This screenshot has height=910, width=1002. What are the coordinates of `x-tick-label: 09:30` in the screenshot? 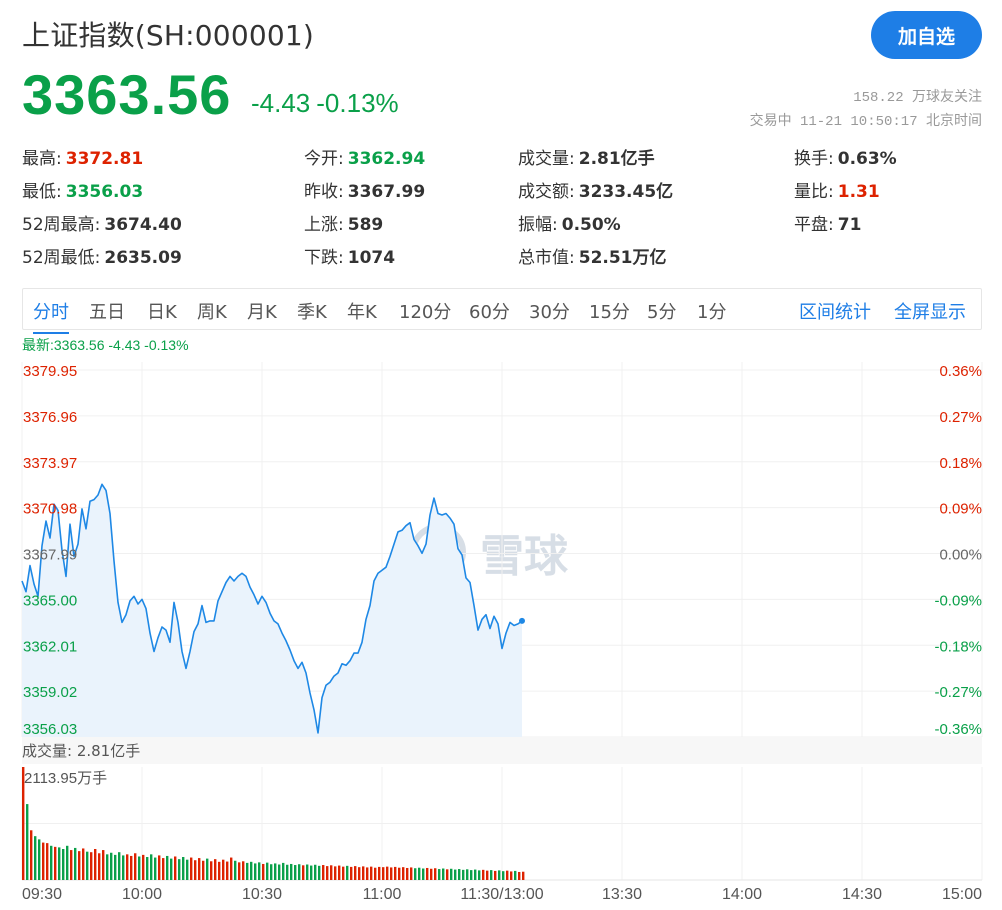 It's located at (42, 894).